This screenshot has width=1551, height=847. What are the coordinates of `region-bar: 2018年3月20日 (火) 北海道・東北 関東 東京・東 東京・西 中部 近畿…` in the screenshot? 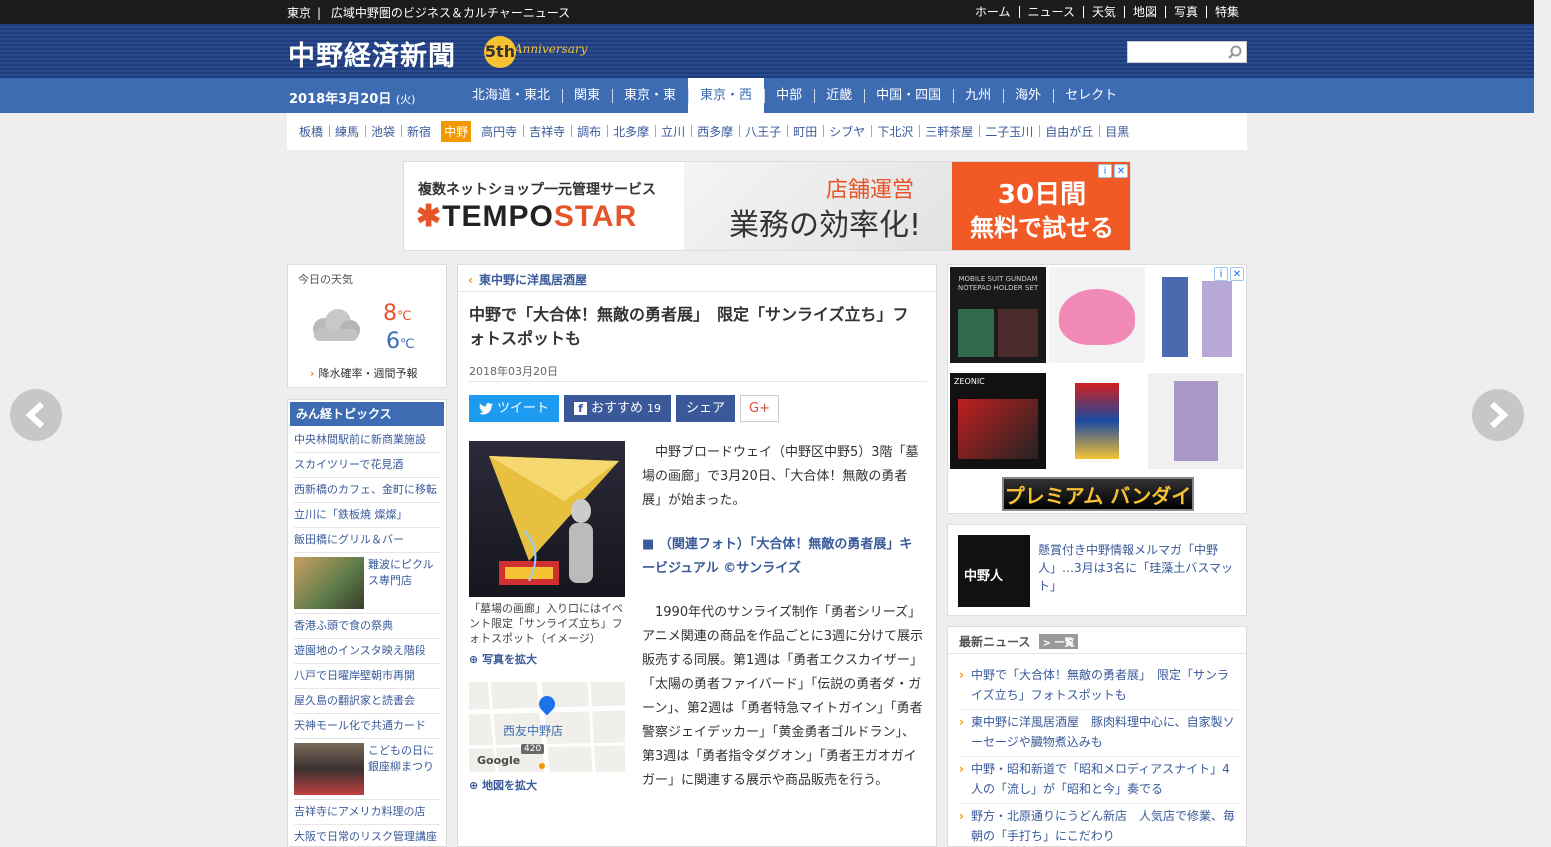 It's located at (767, 95).